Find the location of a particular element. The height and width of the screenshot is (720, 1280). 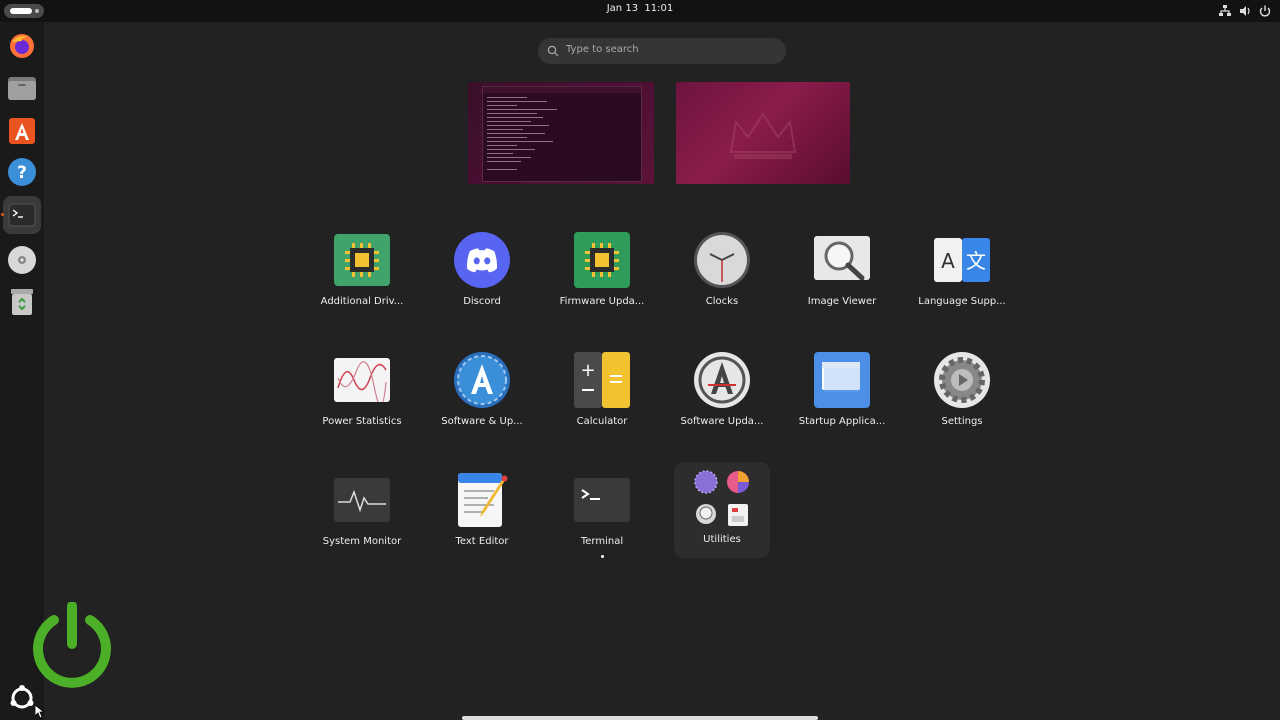

app-calculator: + Calculator is located at coordinates (602, 396).